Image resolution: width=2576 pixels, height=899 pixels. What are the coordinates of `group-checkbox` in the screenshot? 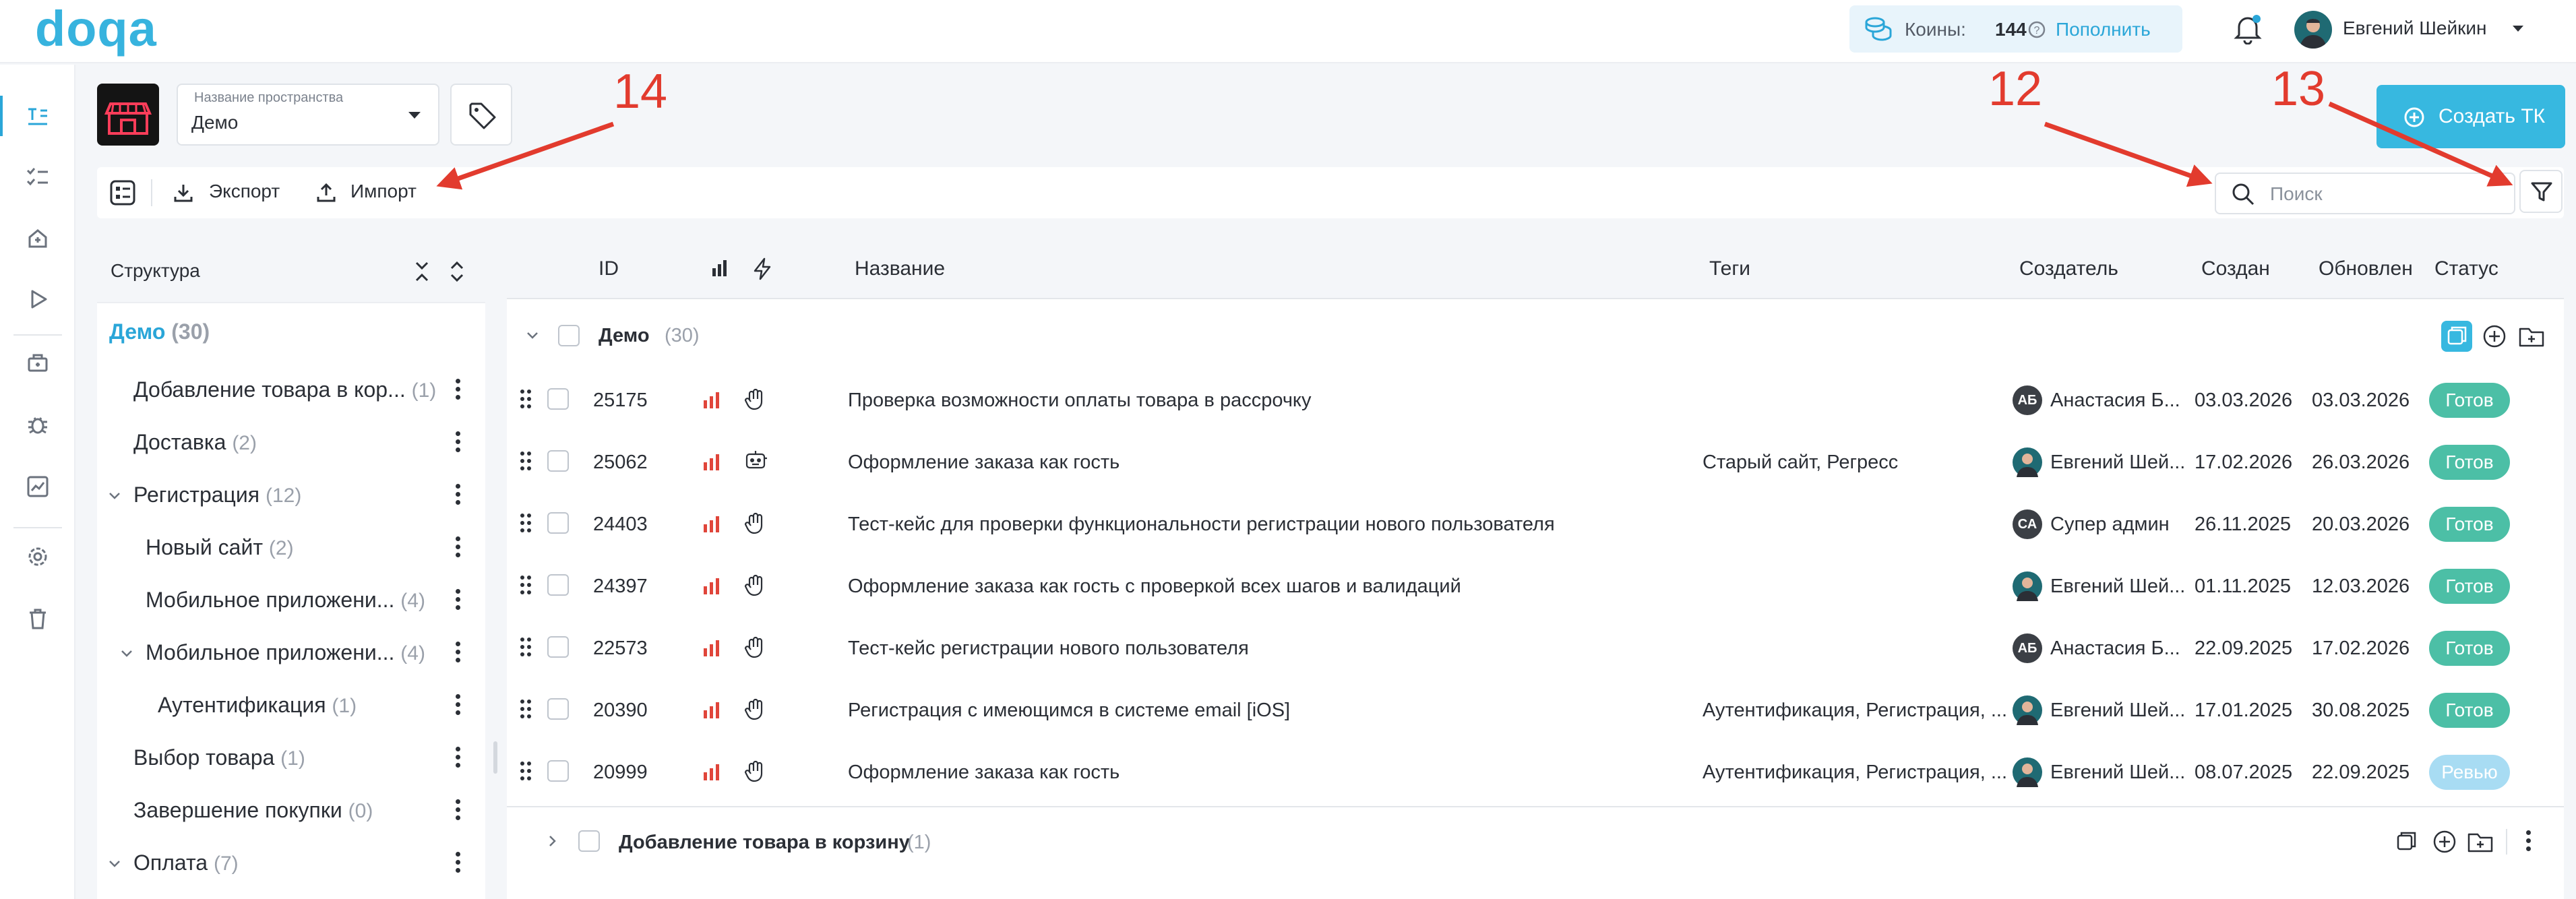 It's located at (569, 335).